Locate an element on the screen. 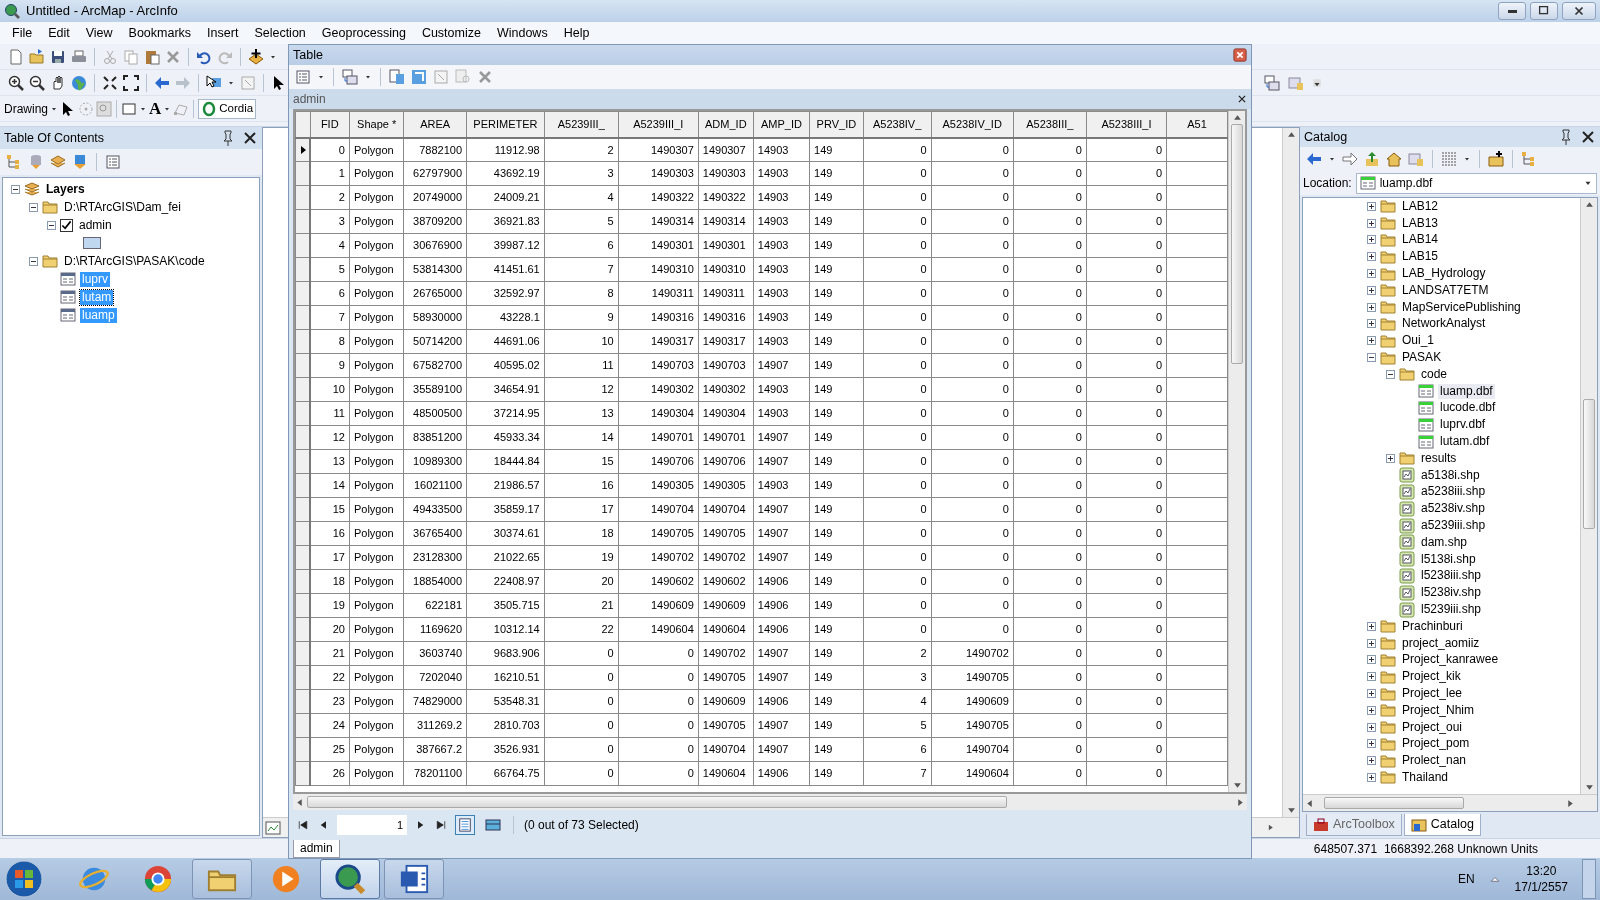  location-box: luamp.dbf is located at coordinates (1476, 183).